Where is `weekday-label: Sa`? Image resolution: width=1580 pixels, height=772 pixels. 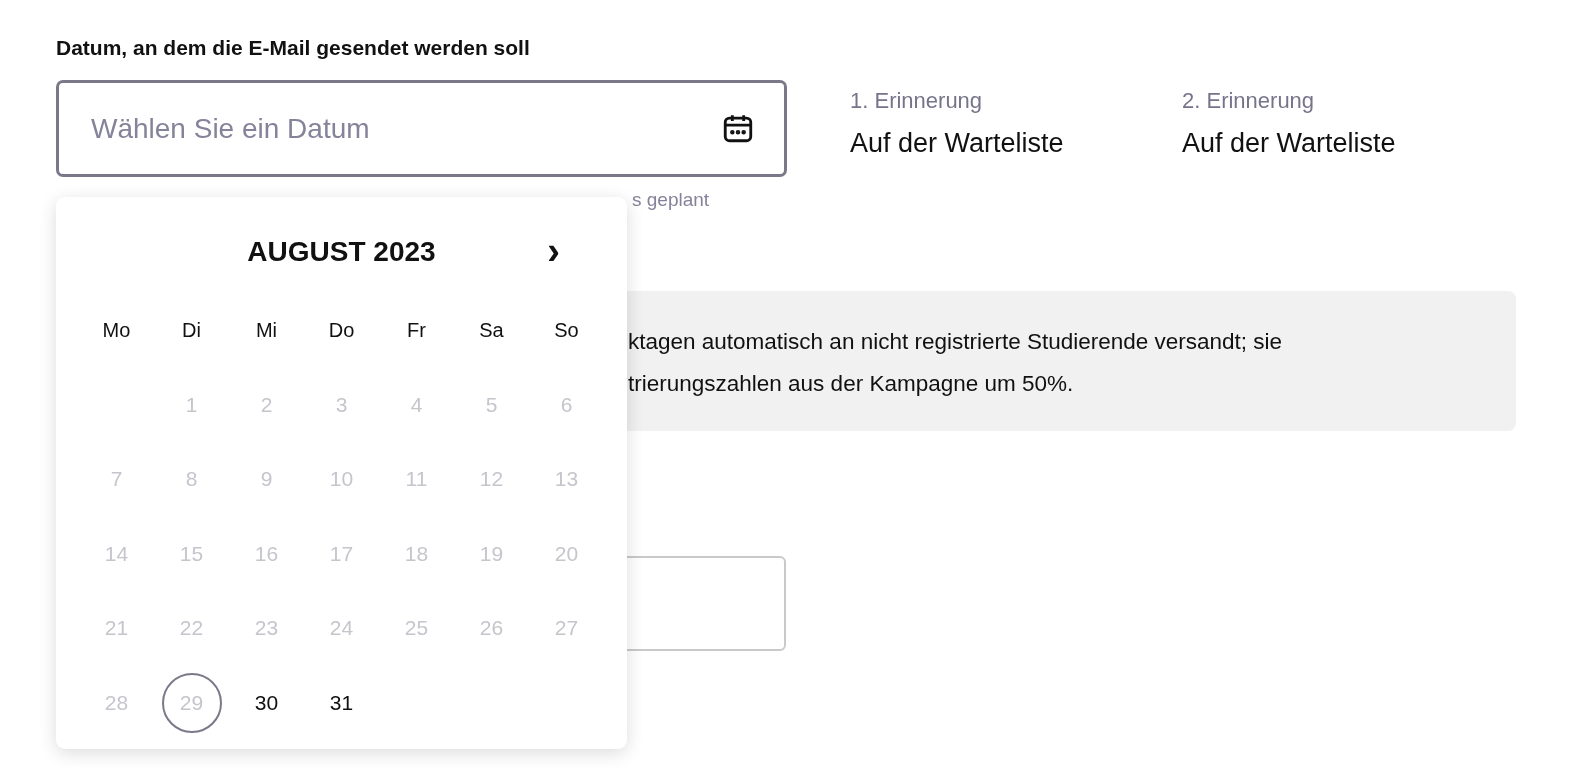 weekday-label: Sa is located at coordinates (491, 330).